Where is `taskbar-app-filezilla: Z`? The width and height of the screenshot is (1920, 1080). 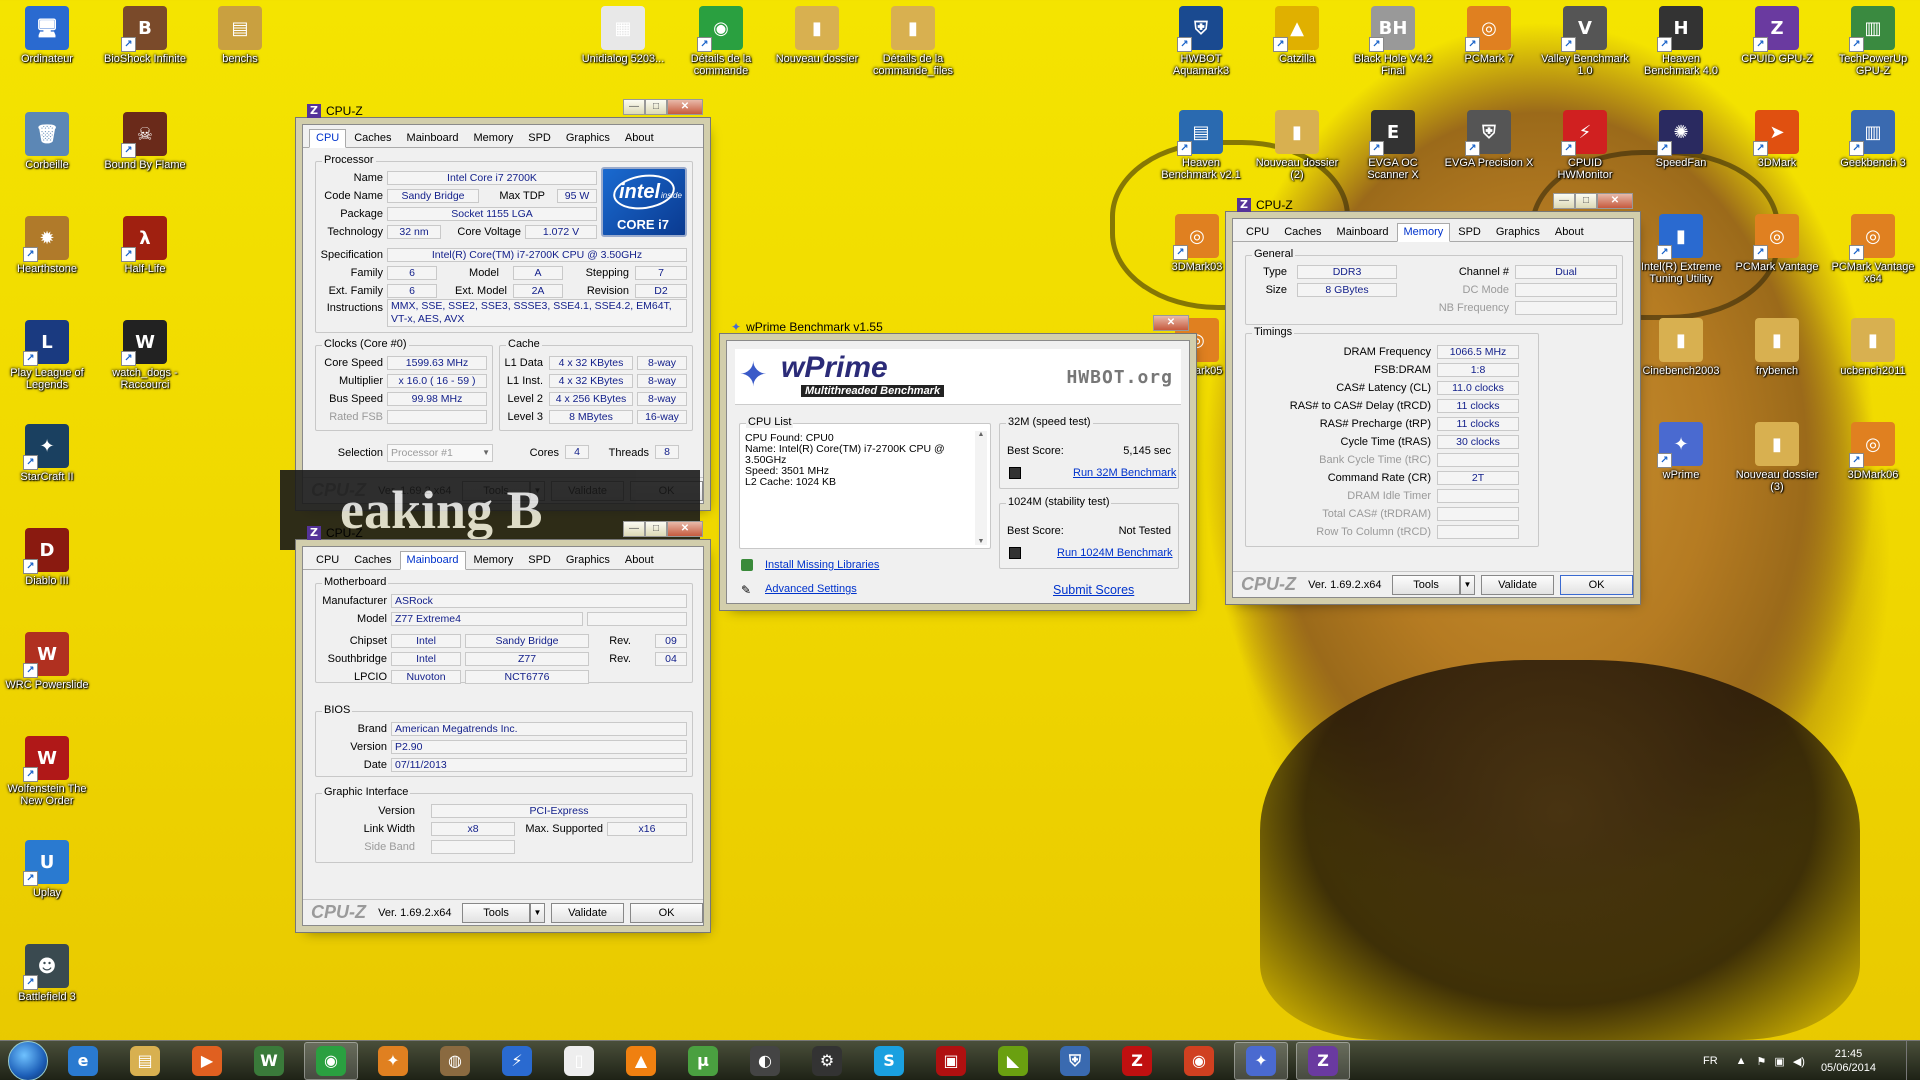
taskbar-app-filezilla: Z is located at coordinates (1137, 1061).